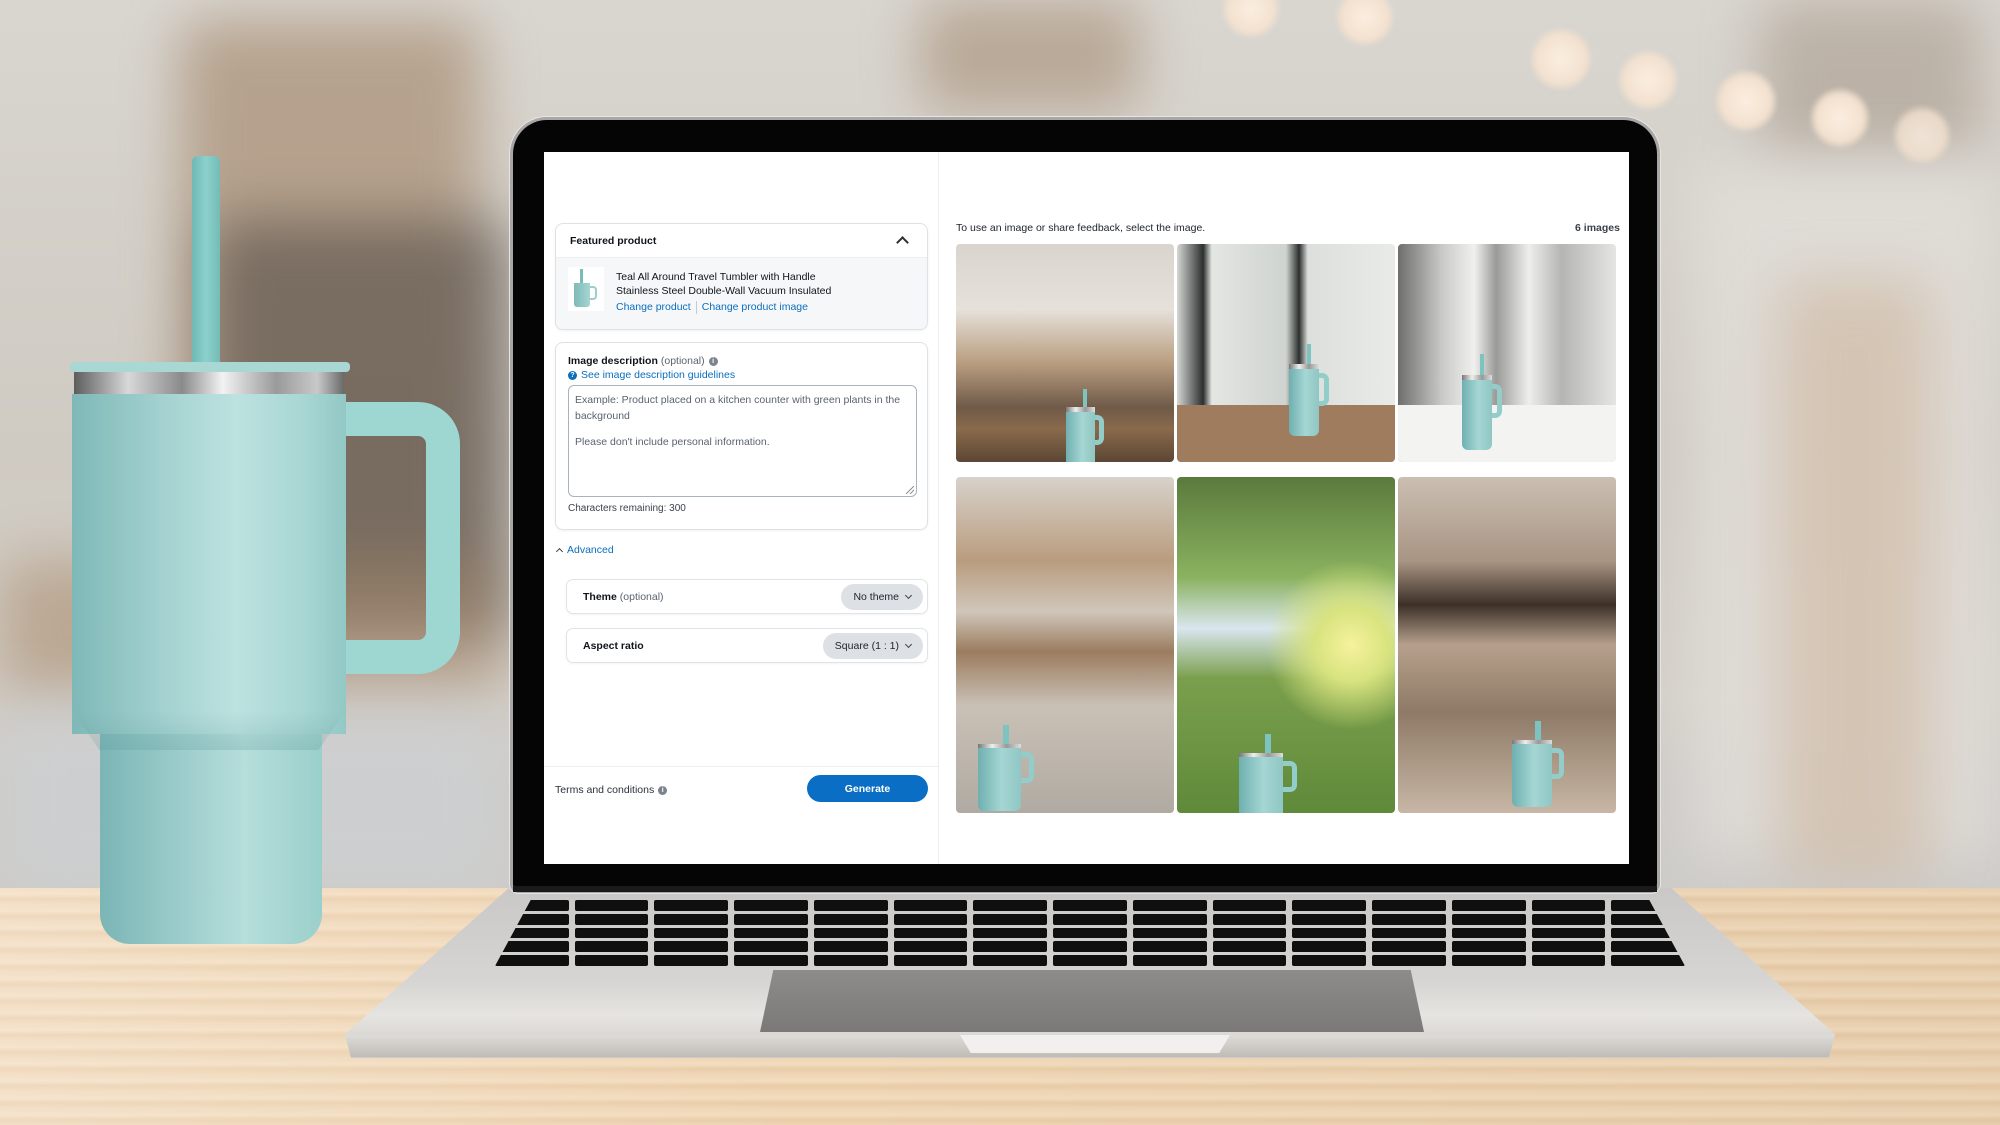 This screenshot has height=1125, width=2000. I want to click on change-product-link: Change product, so click(653, 307).